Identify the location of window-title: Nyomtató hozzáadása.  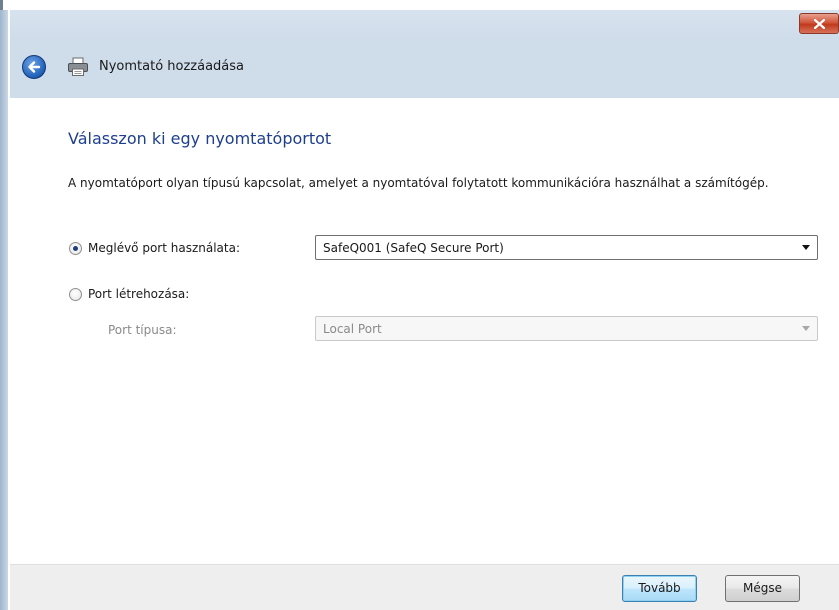
(172, 66).